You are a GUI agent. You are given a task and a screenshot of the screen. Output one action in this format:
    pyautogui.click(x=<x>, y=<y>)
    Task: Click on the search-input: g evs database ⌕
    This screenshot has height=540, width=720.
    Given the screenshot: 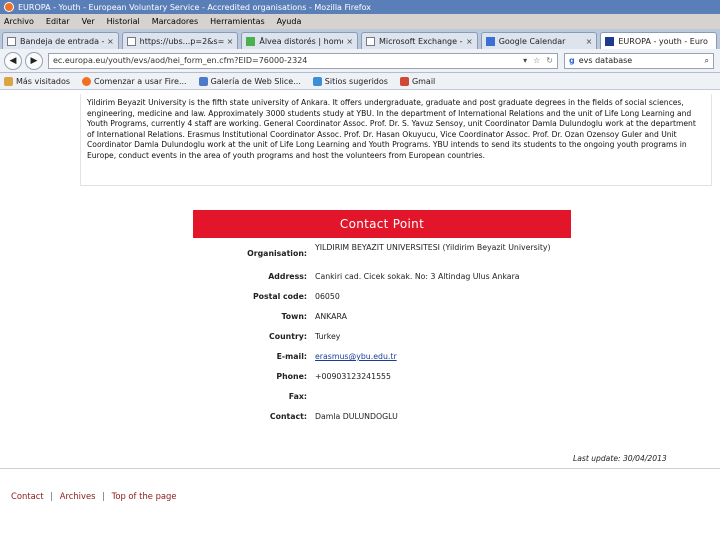 What is the action you would take?
    pyautogui.click(x=639, y=60)
    